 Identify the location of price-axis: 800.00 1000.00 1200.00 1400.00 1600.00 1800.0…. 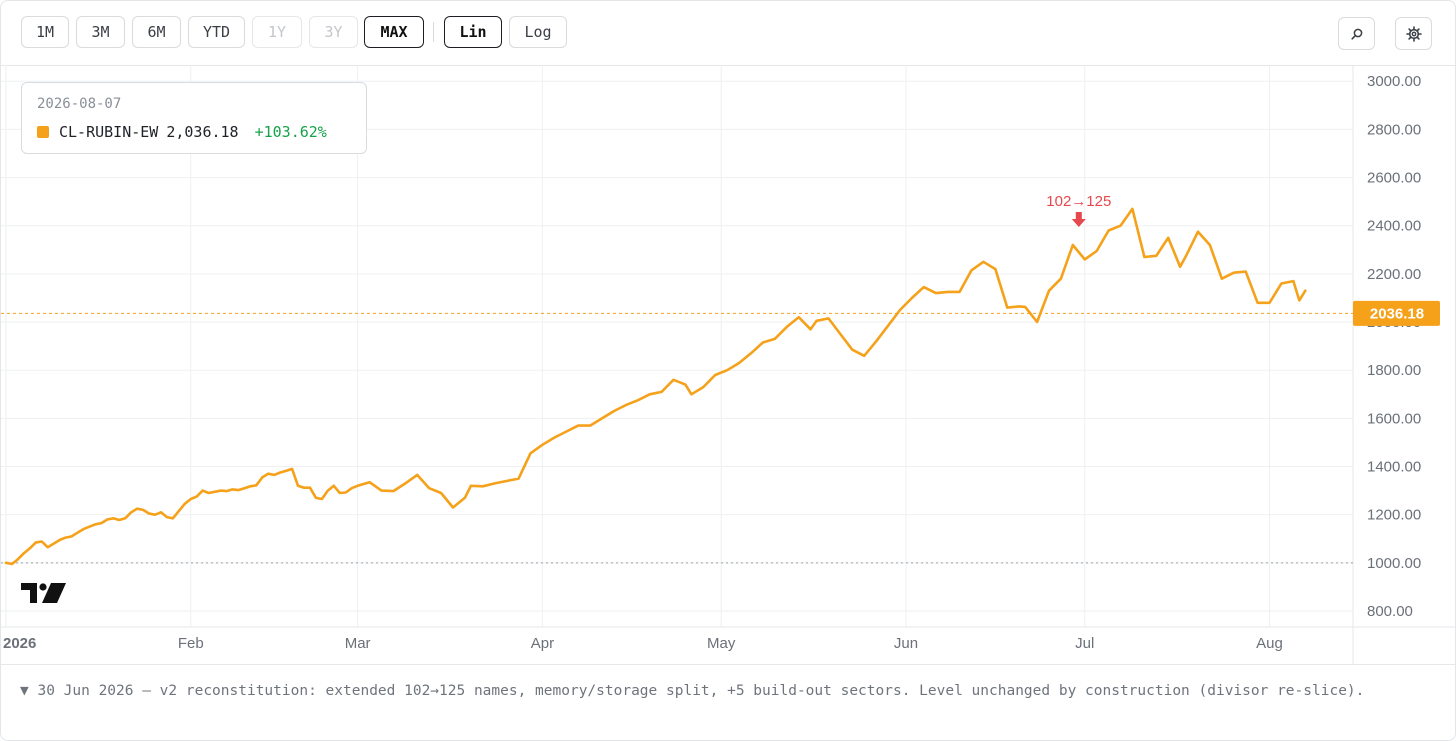
(1394, 346).